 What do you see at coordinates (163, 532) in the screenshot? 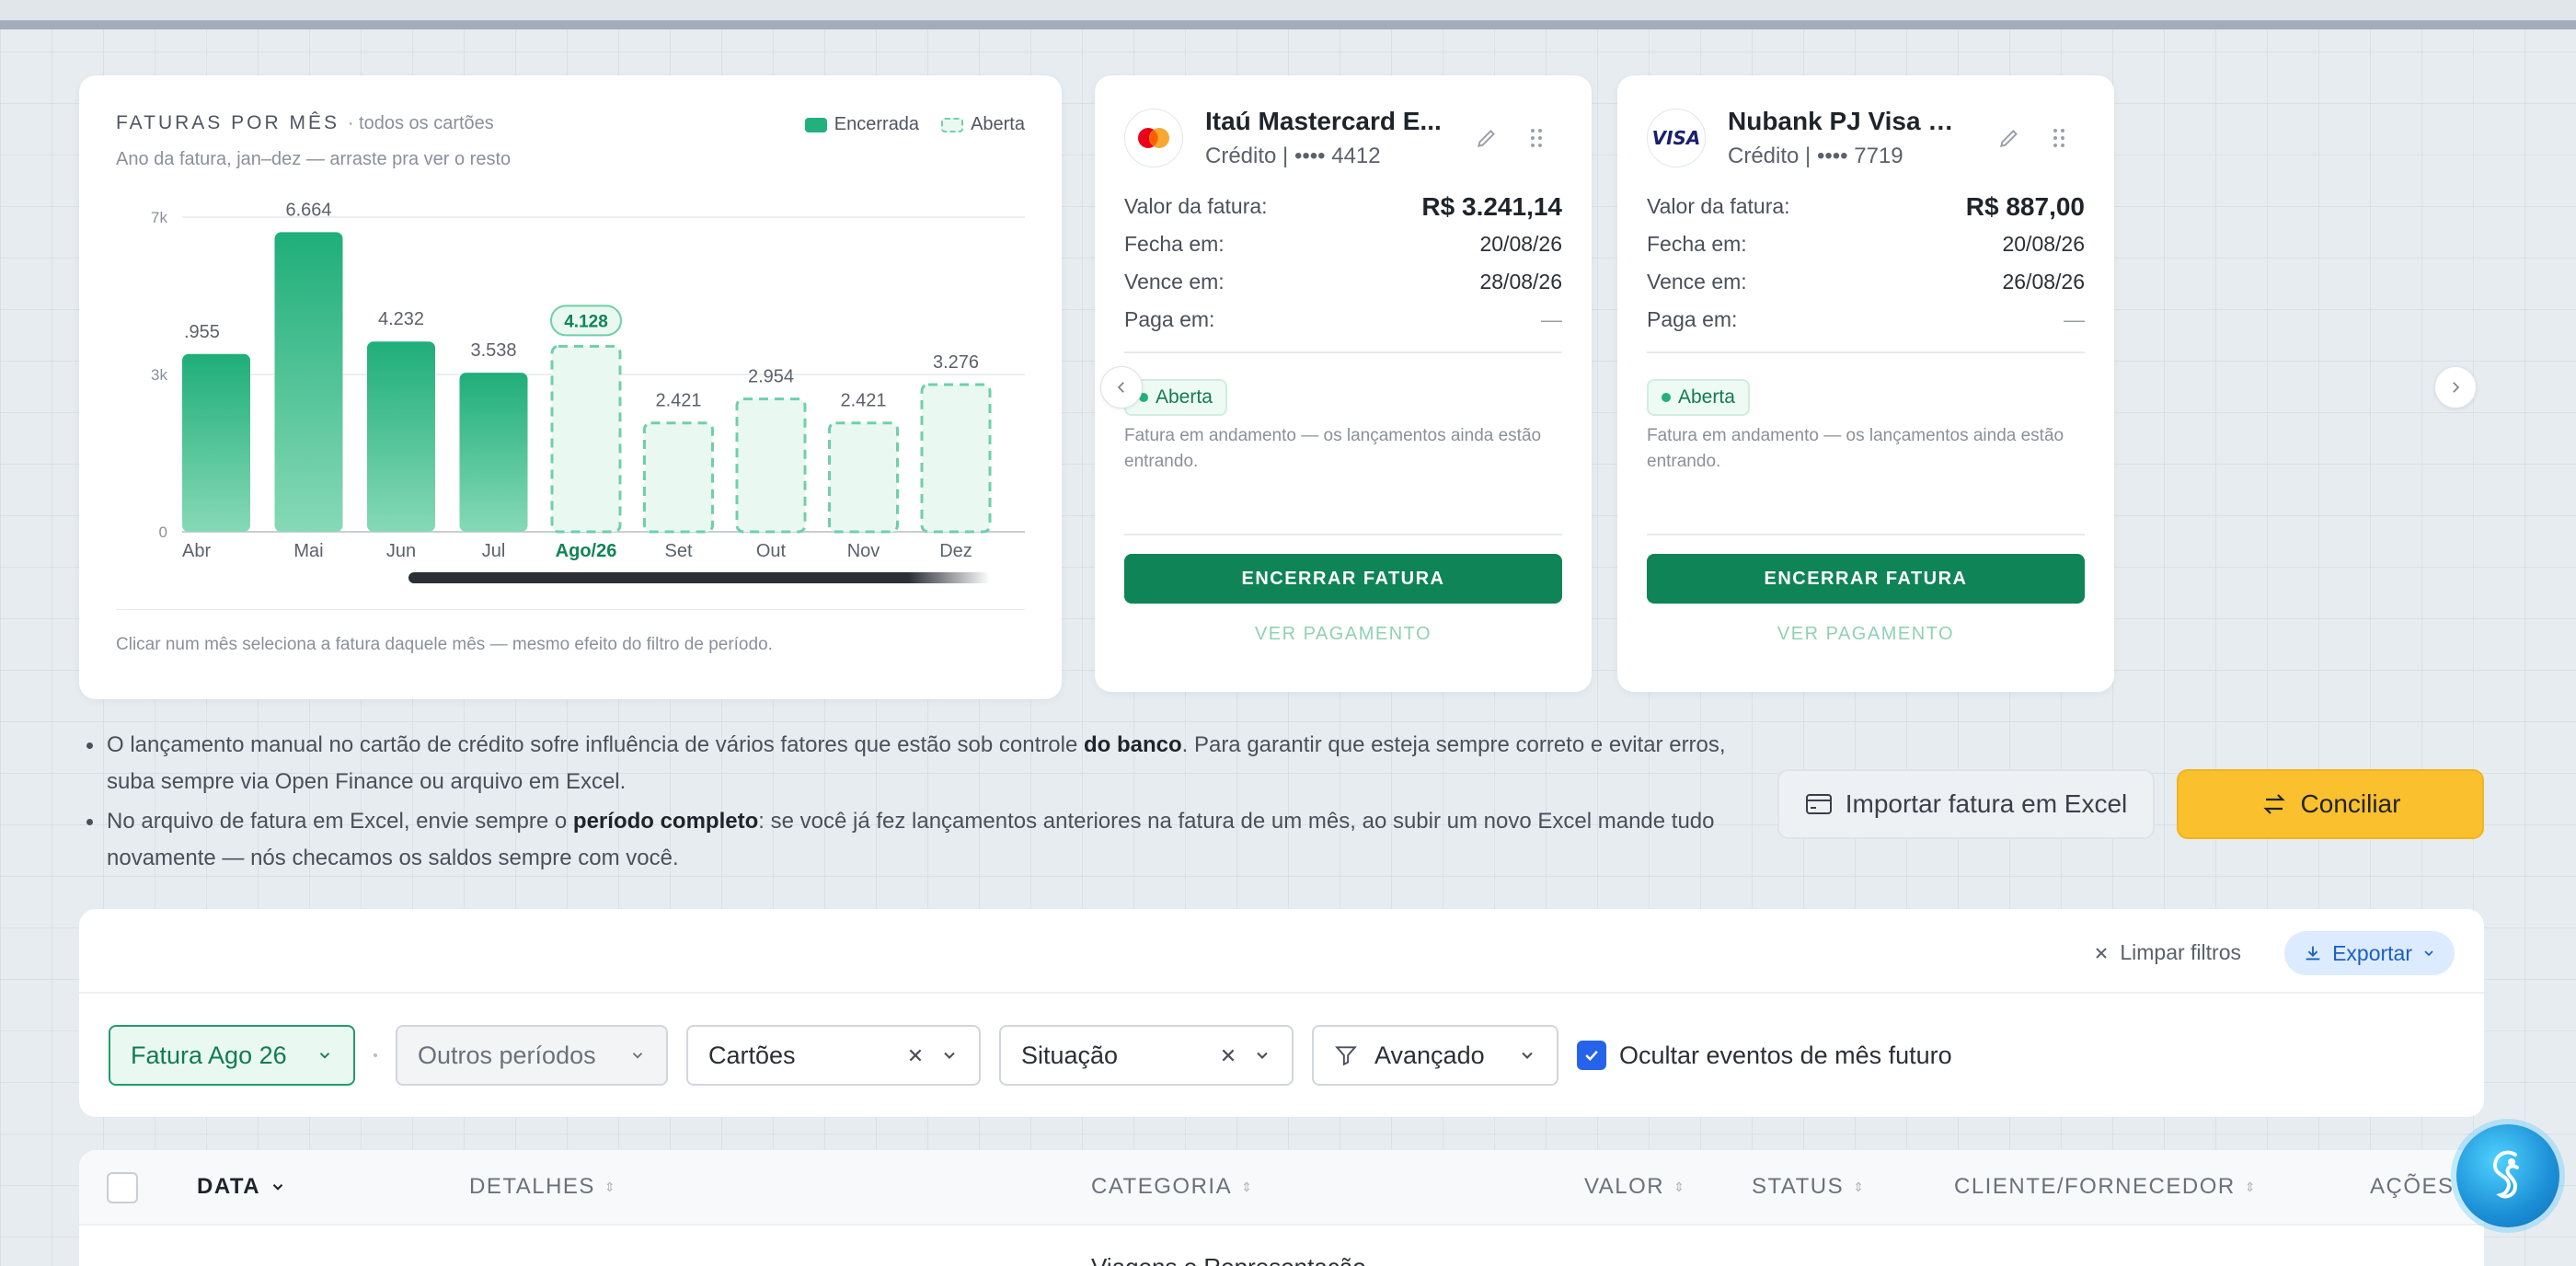
I see `y-tick-label: 0` at bounding box center [163, 532].